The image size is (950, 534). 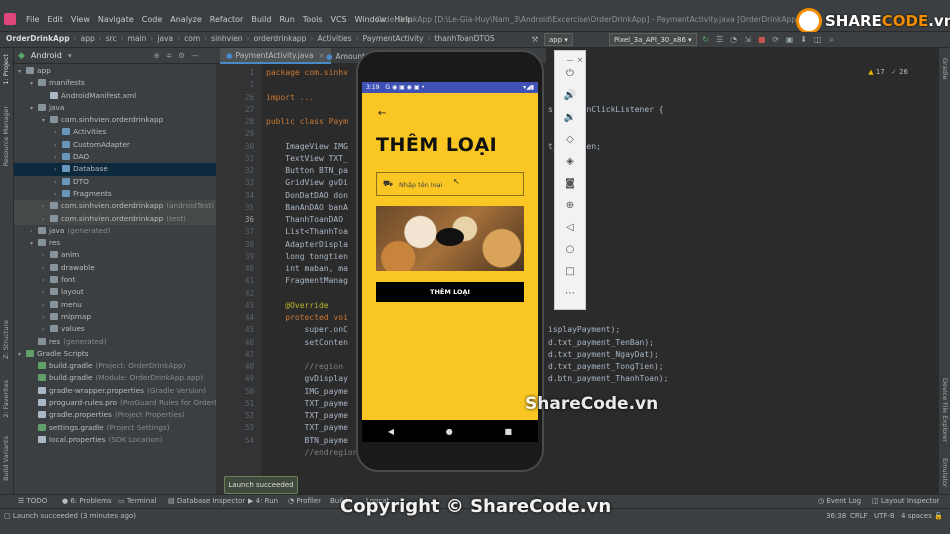 I want to click on menu-code: Code, so click(x=152, y=19).